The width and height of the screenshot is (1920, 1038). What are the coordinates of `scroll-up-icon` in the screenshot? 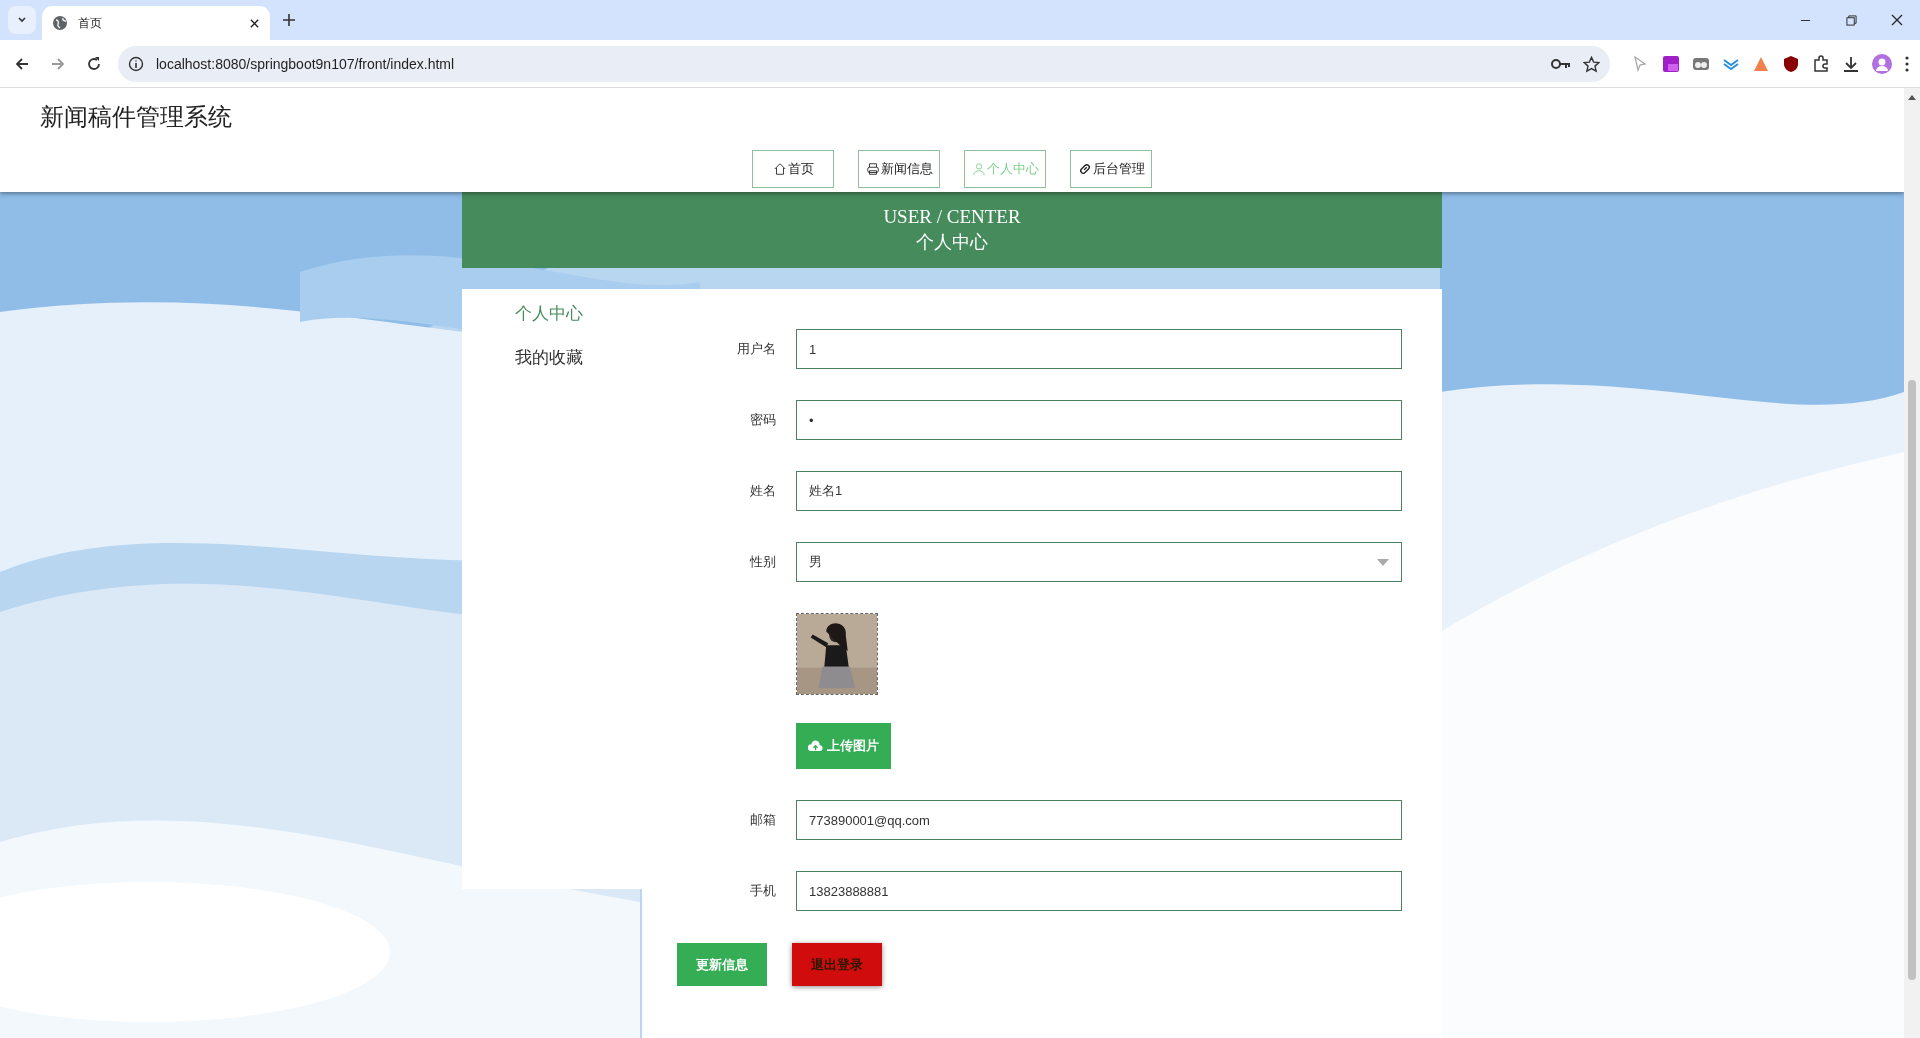 It's located at (1912, 97).